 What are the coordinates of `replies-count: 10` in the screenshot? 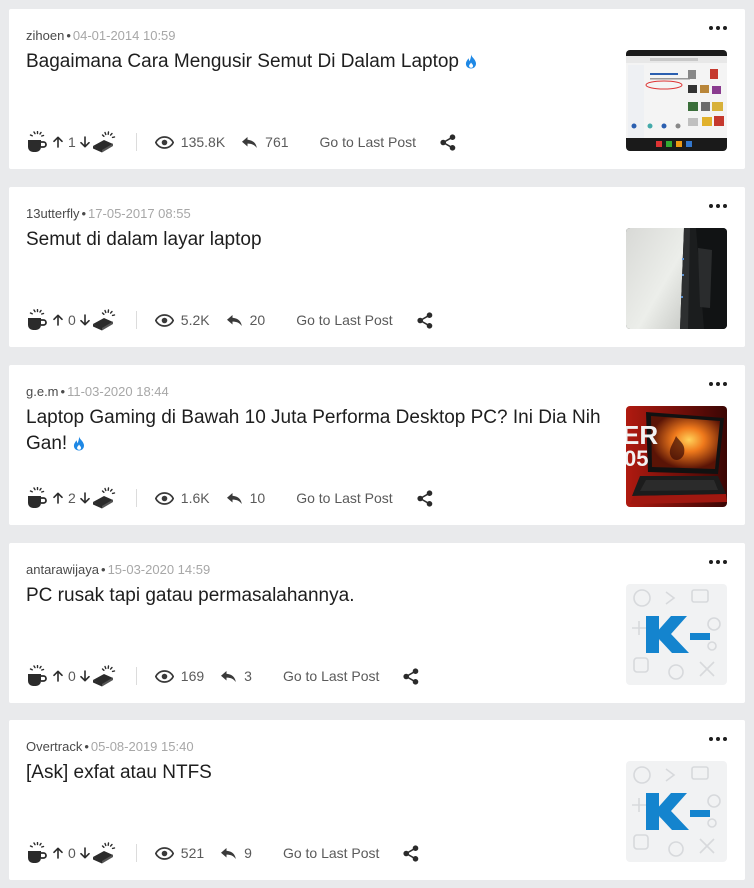 It's located at (257, 498).